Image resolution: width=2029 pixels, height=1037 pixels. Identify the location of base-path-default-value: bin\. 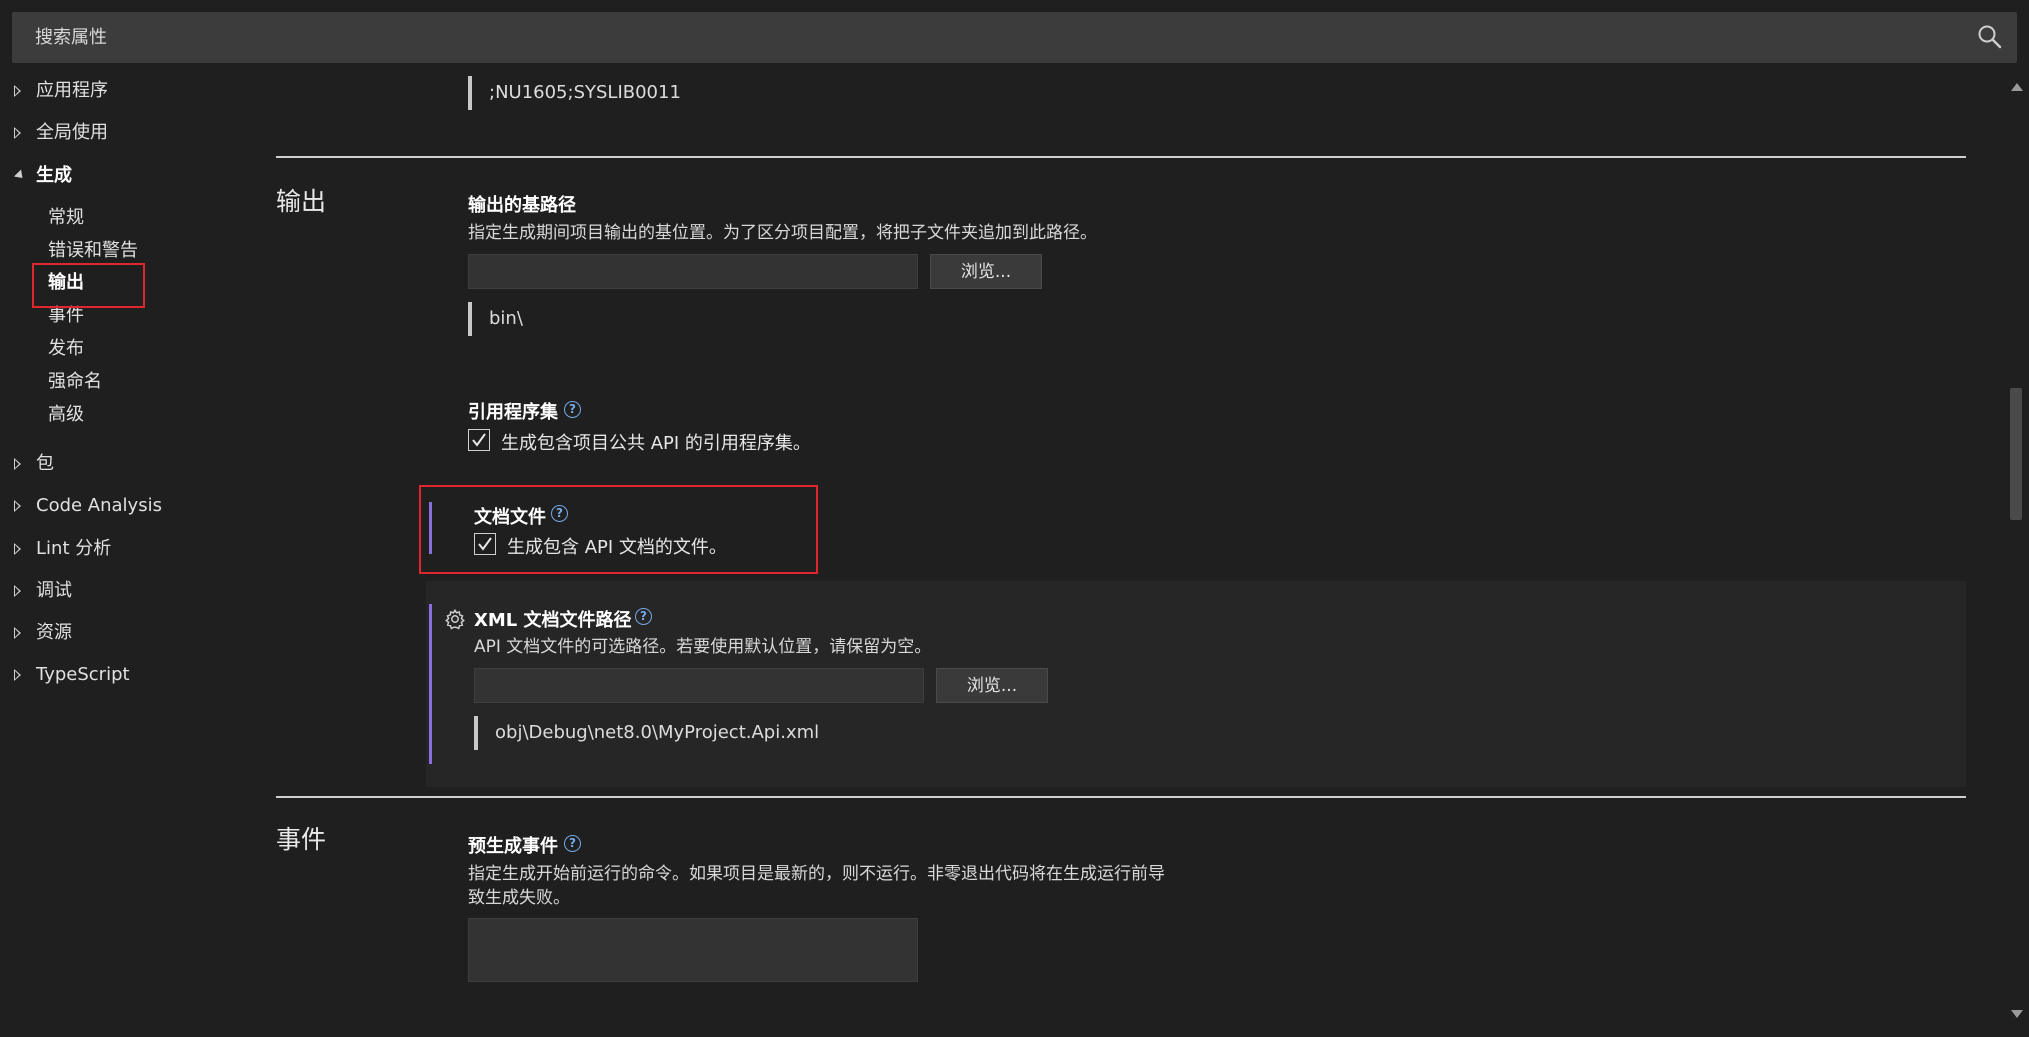
(495, 319).